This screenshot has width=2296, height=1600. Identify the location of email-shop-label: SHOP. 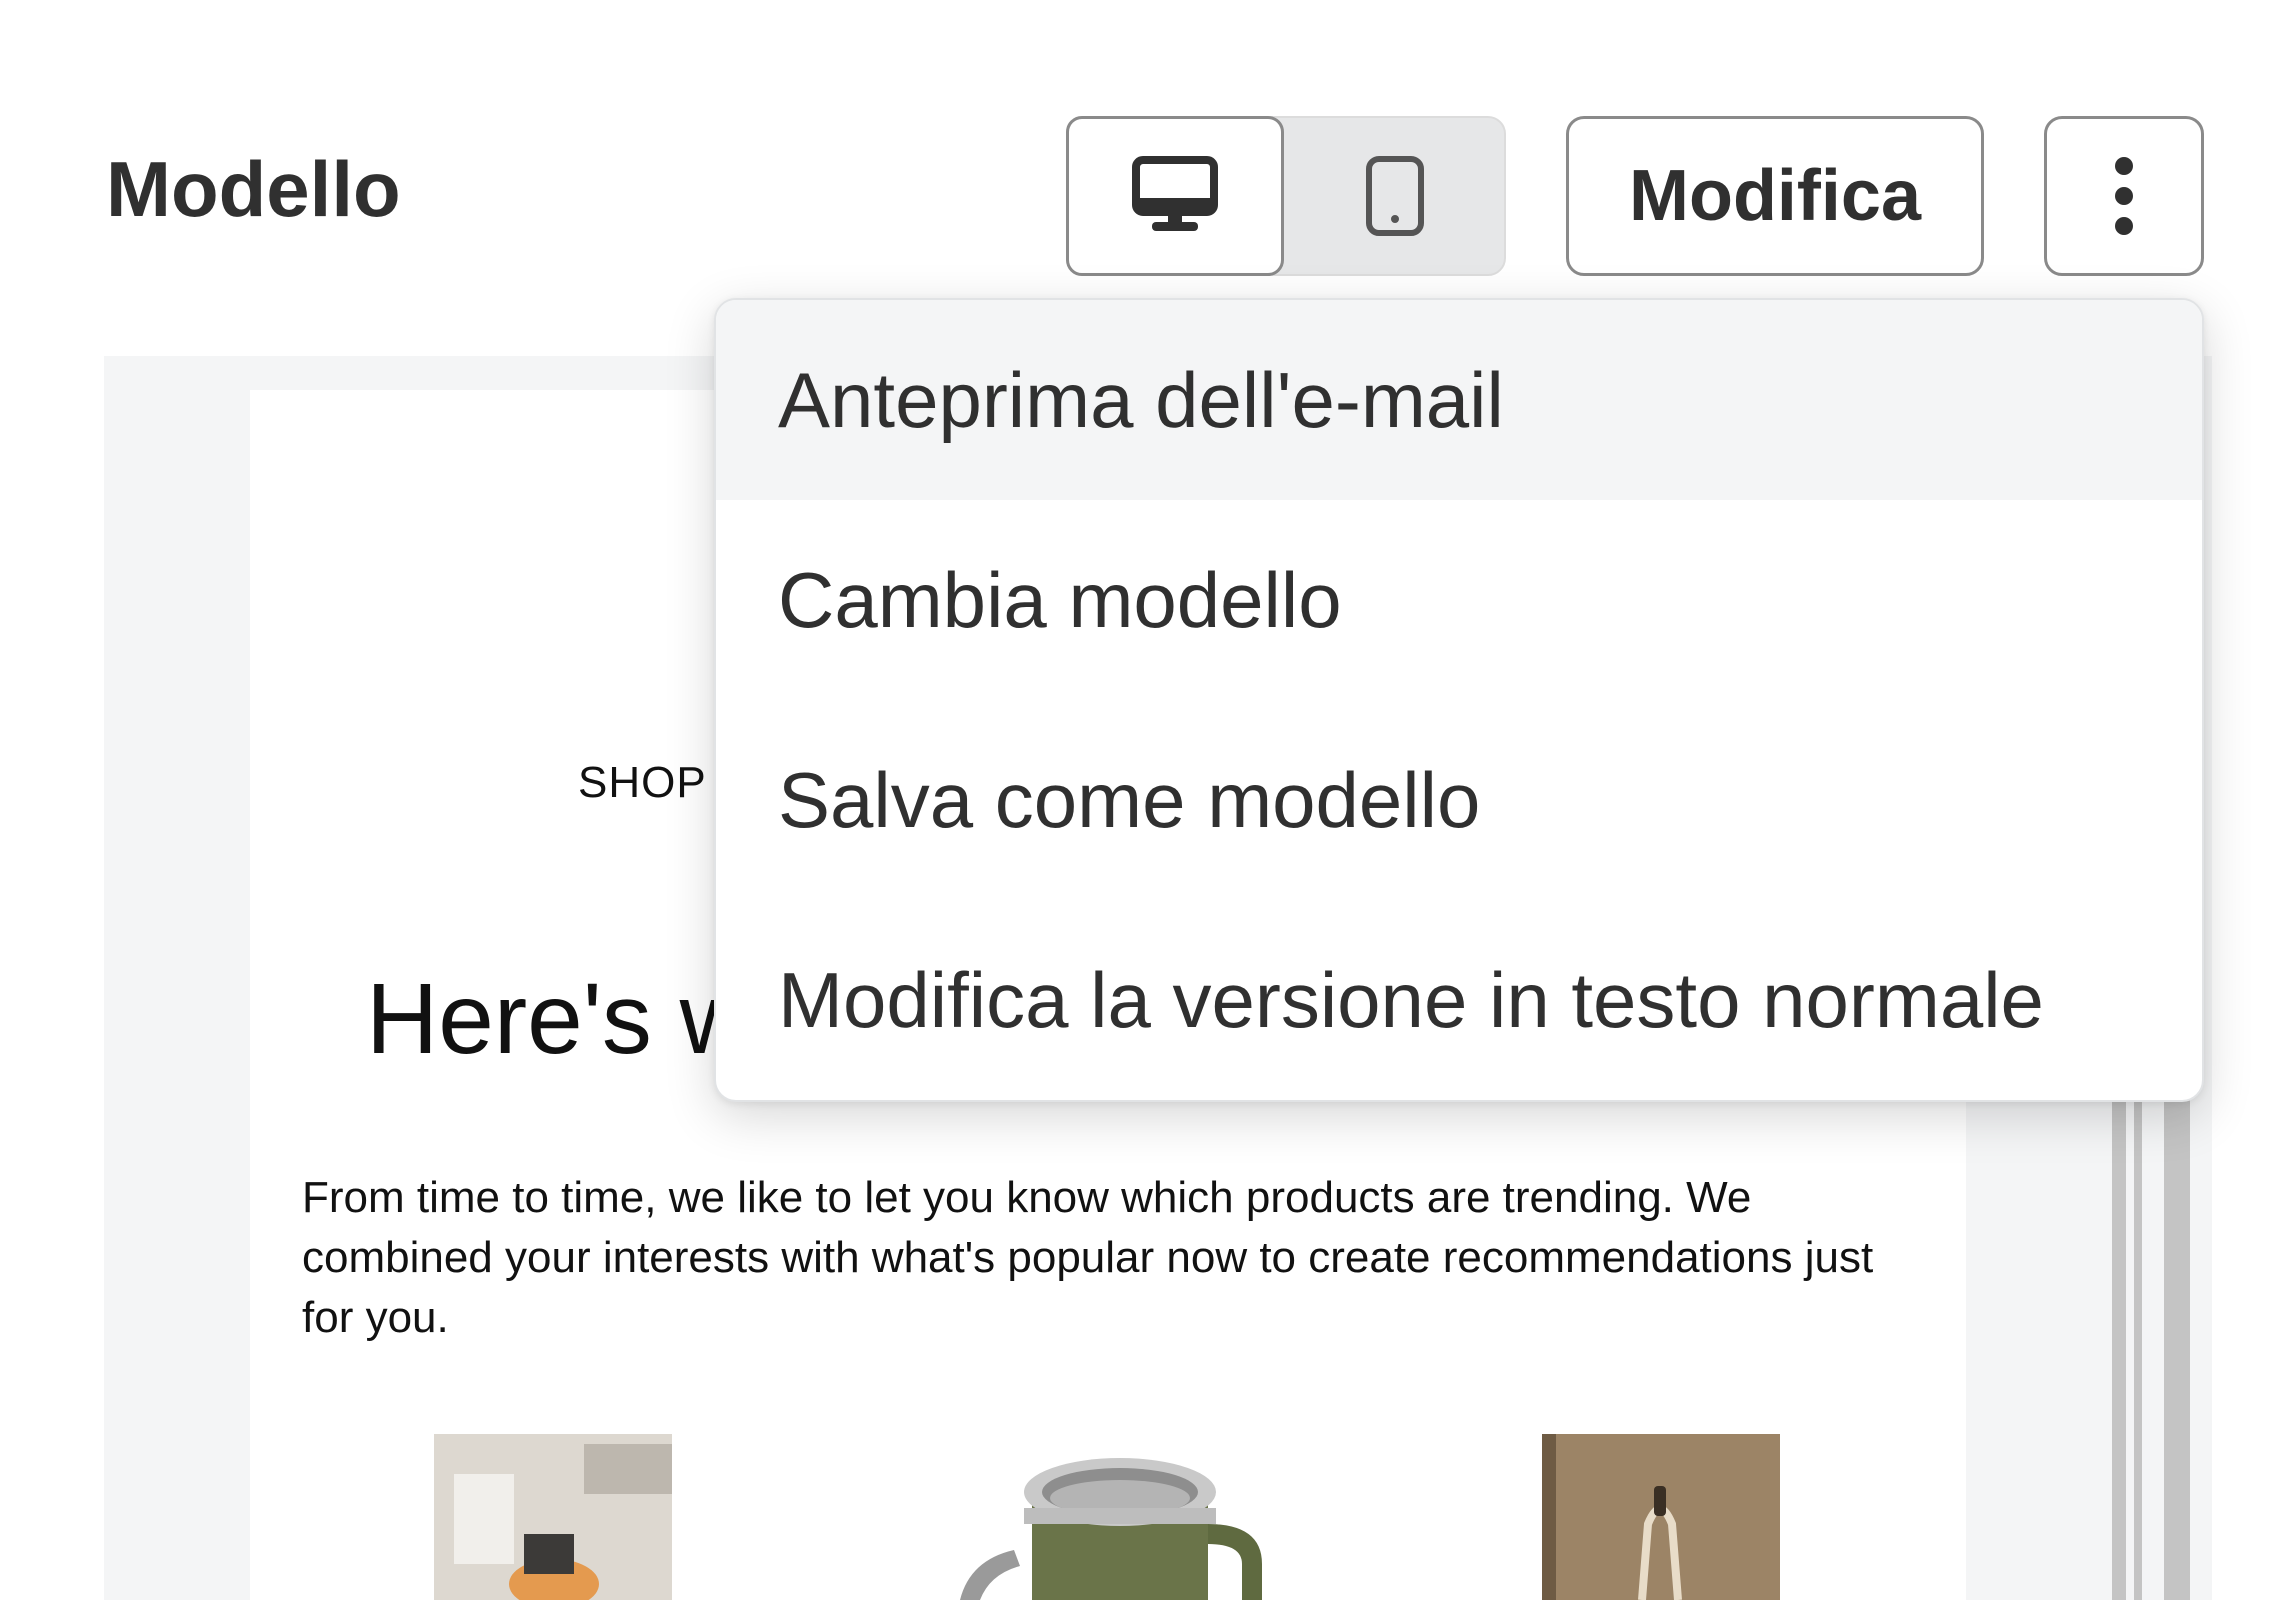
(642, 782).